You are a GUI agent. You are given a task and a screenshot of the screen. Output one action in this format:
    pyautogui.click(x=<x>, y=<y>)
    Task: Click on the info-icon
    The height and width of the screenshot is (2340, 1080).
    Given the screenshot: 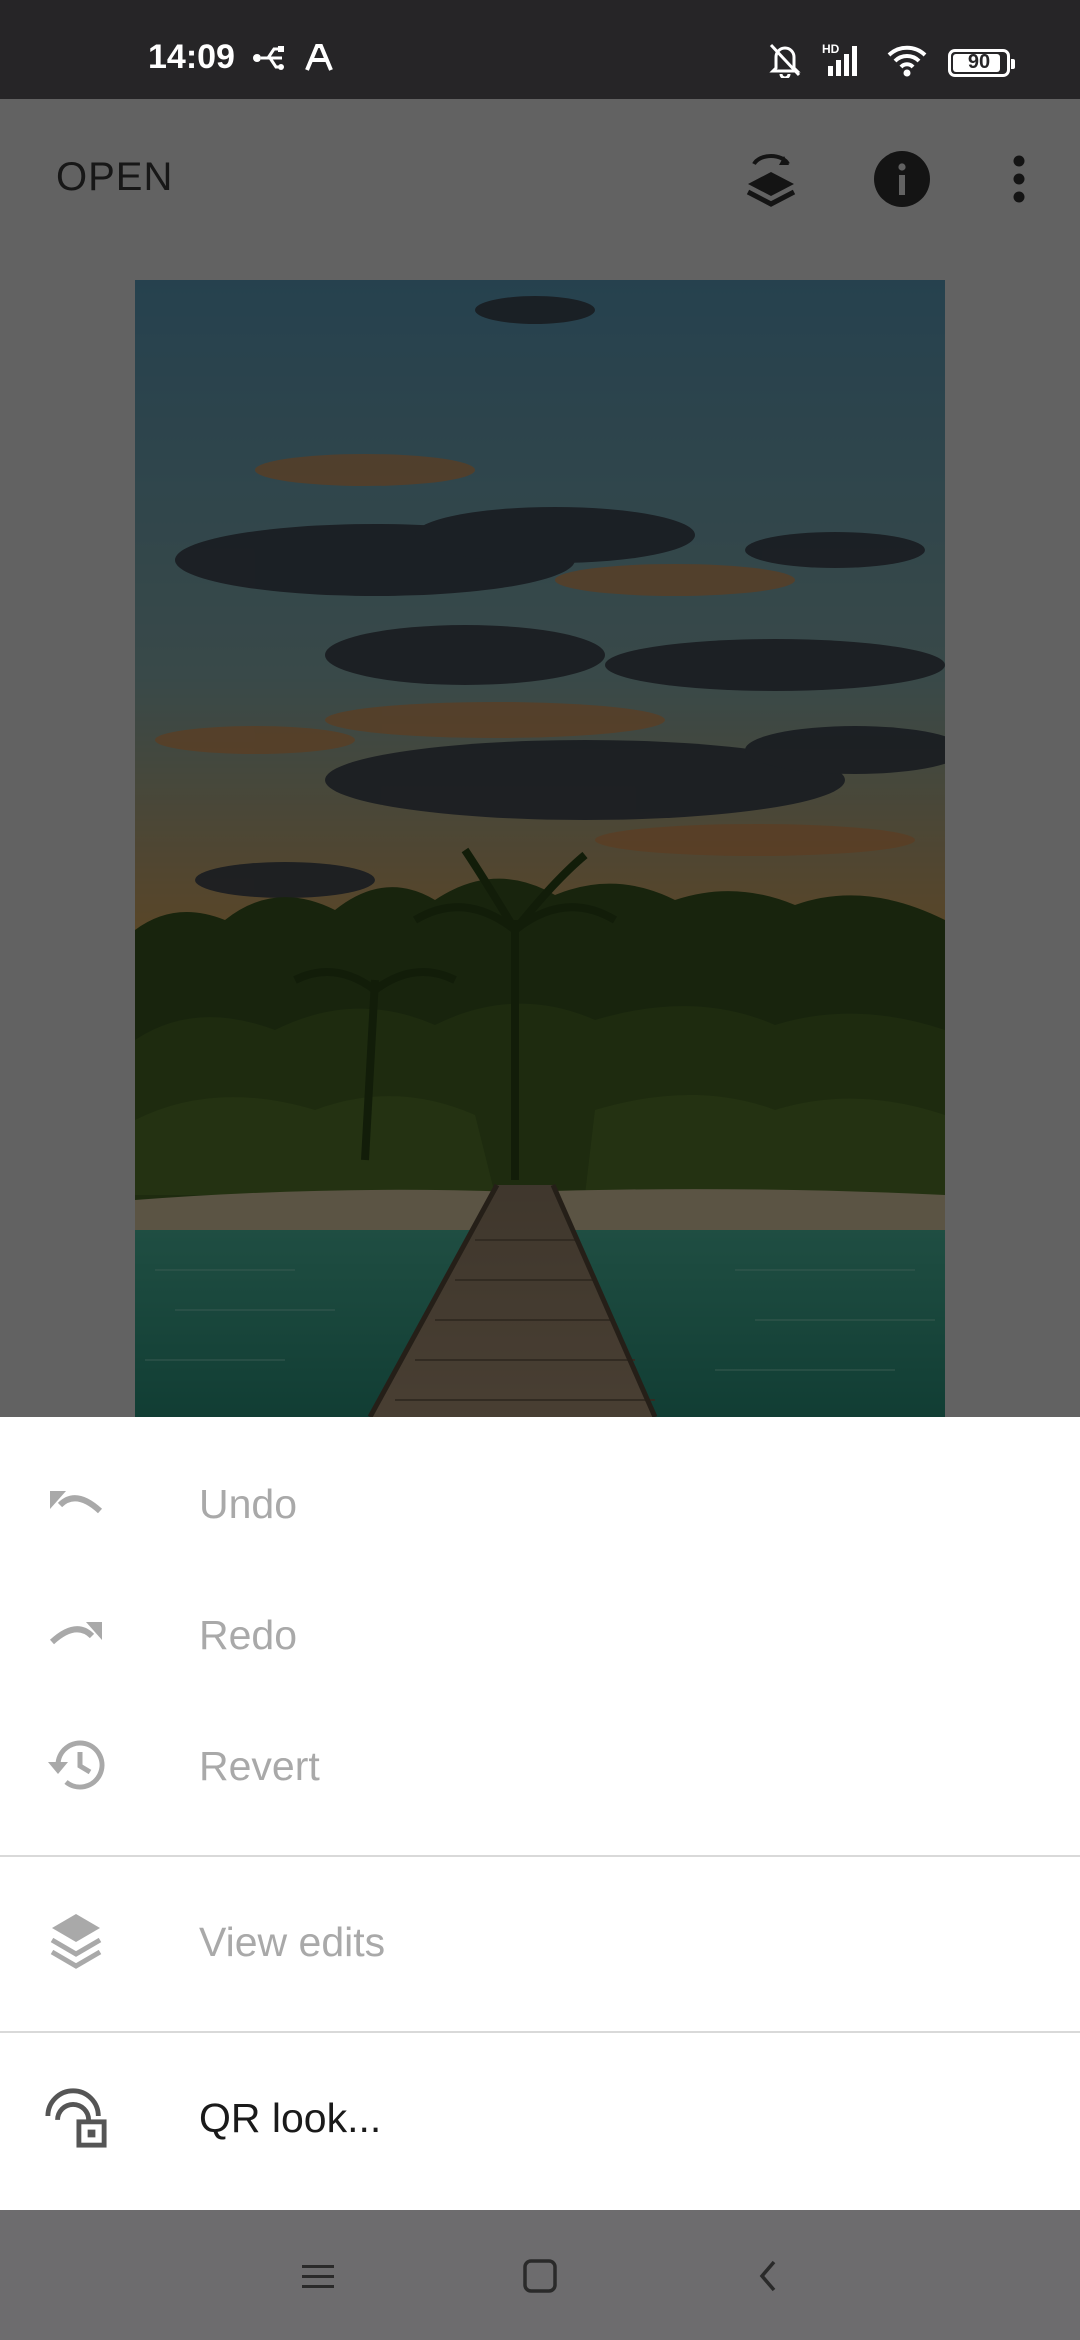 What is the action you would take?
    pyautogui.click(x=902, y=179)
    